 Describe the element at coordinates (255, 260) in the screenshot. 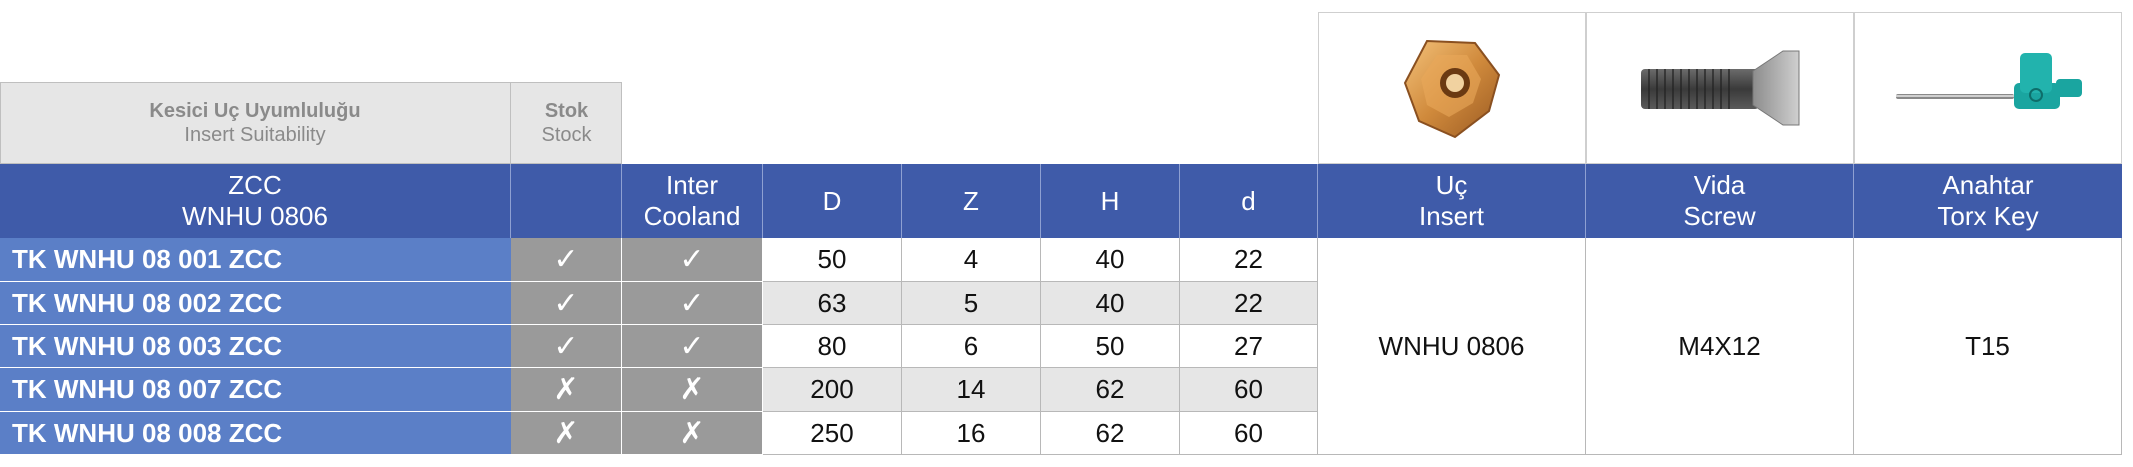

I see `row-1-code: TK WNHU 08 001 ZCC` at that location.